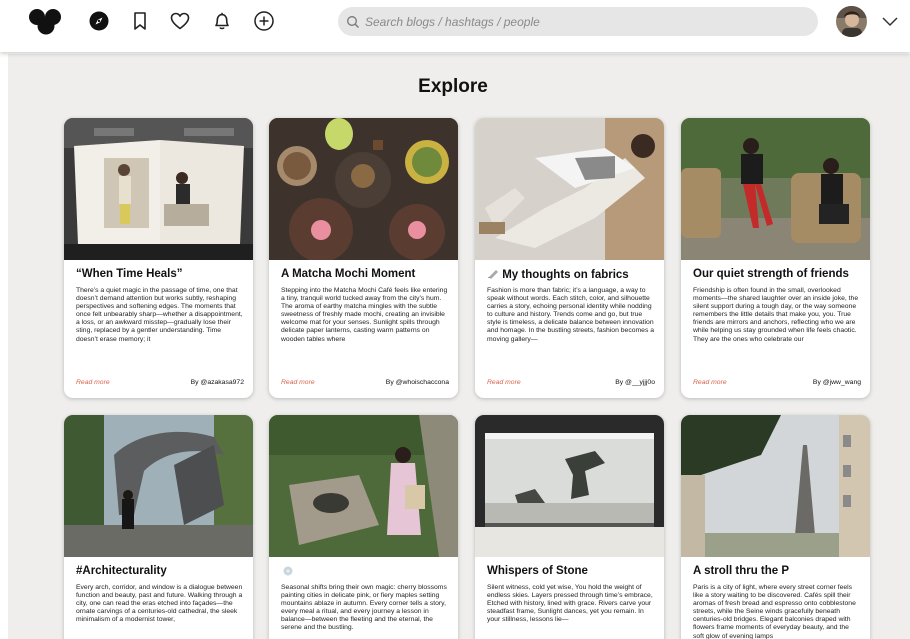 The height and width of the screenshot is (639, 910). I want to click on card-author: By @whoischaccona, so click(417, 382).